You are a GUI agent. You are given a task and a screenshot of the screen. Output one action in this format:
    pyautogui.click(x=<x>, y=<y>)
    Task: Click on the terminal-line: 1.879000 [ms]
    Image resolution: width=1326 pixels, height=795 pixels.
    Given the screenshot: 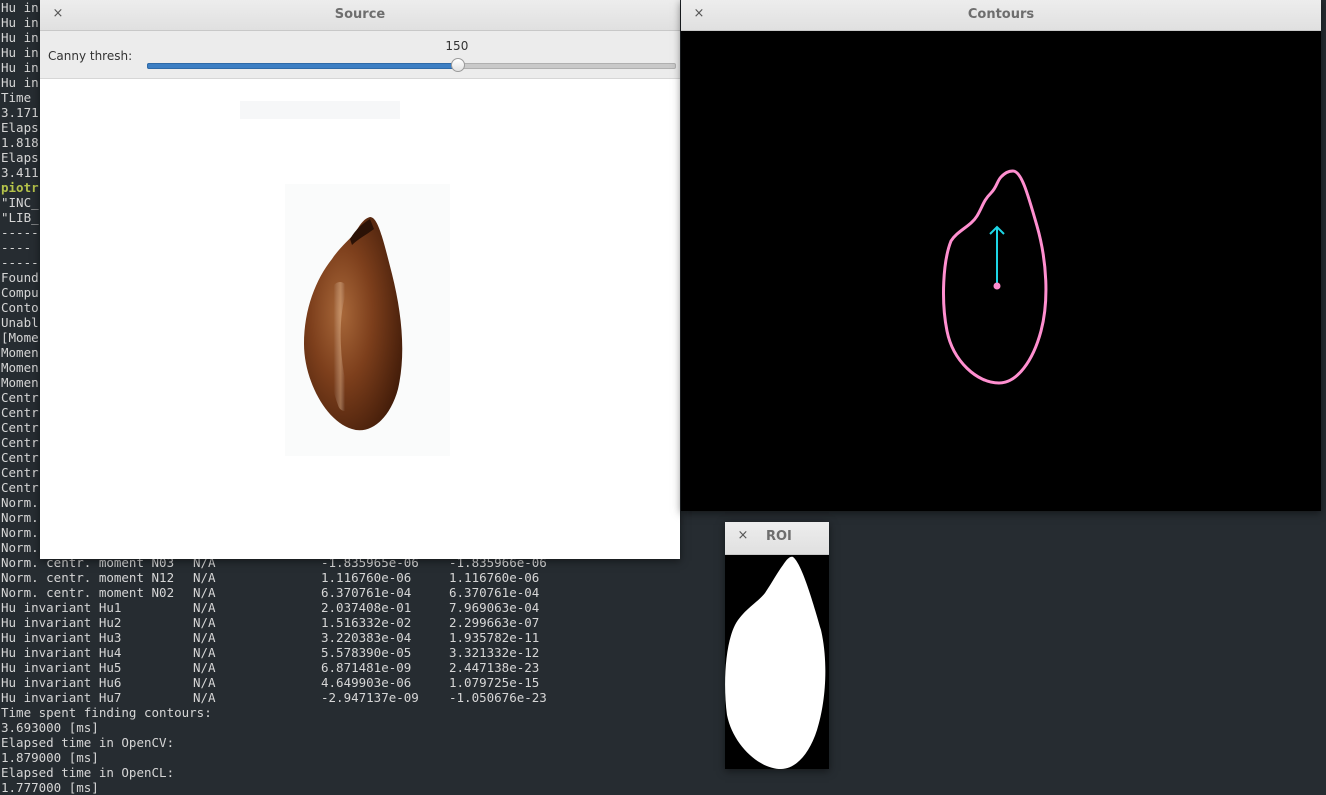 What is the action you would take?
    pyautogui.click(x=50, y=757)
    